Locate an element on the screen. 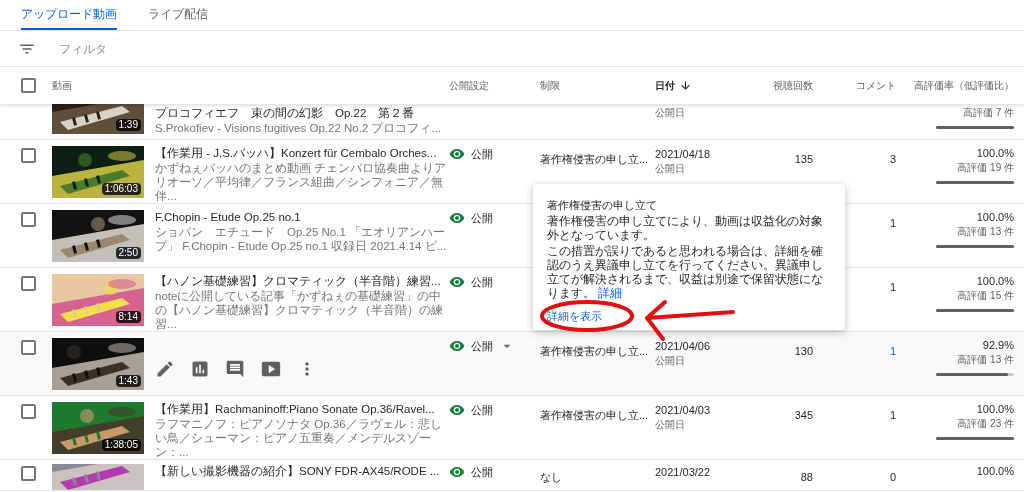 Image resolution: width=1024 pixels, height=492 pixels. column-header: 高評価率（低評価比） is located at coordinates (964, 86).